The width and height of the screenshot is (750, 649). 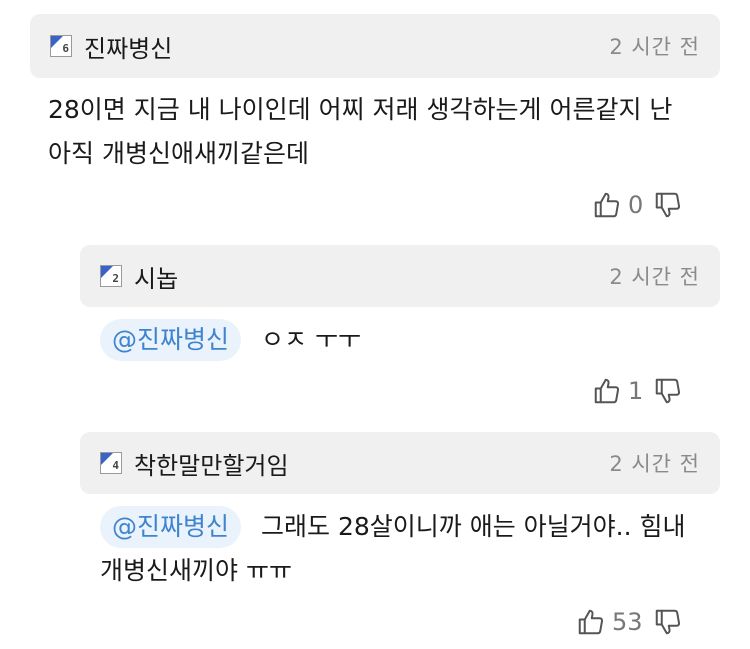 I want to click on like-count: 0, so click(x=636, y=205).